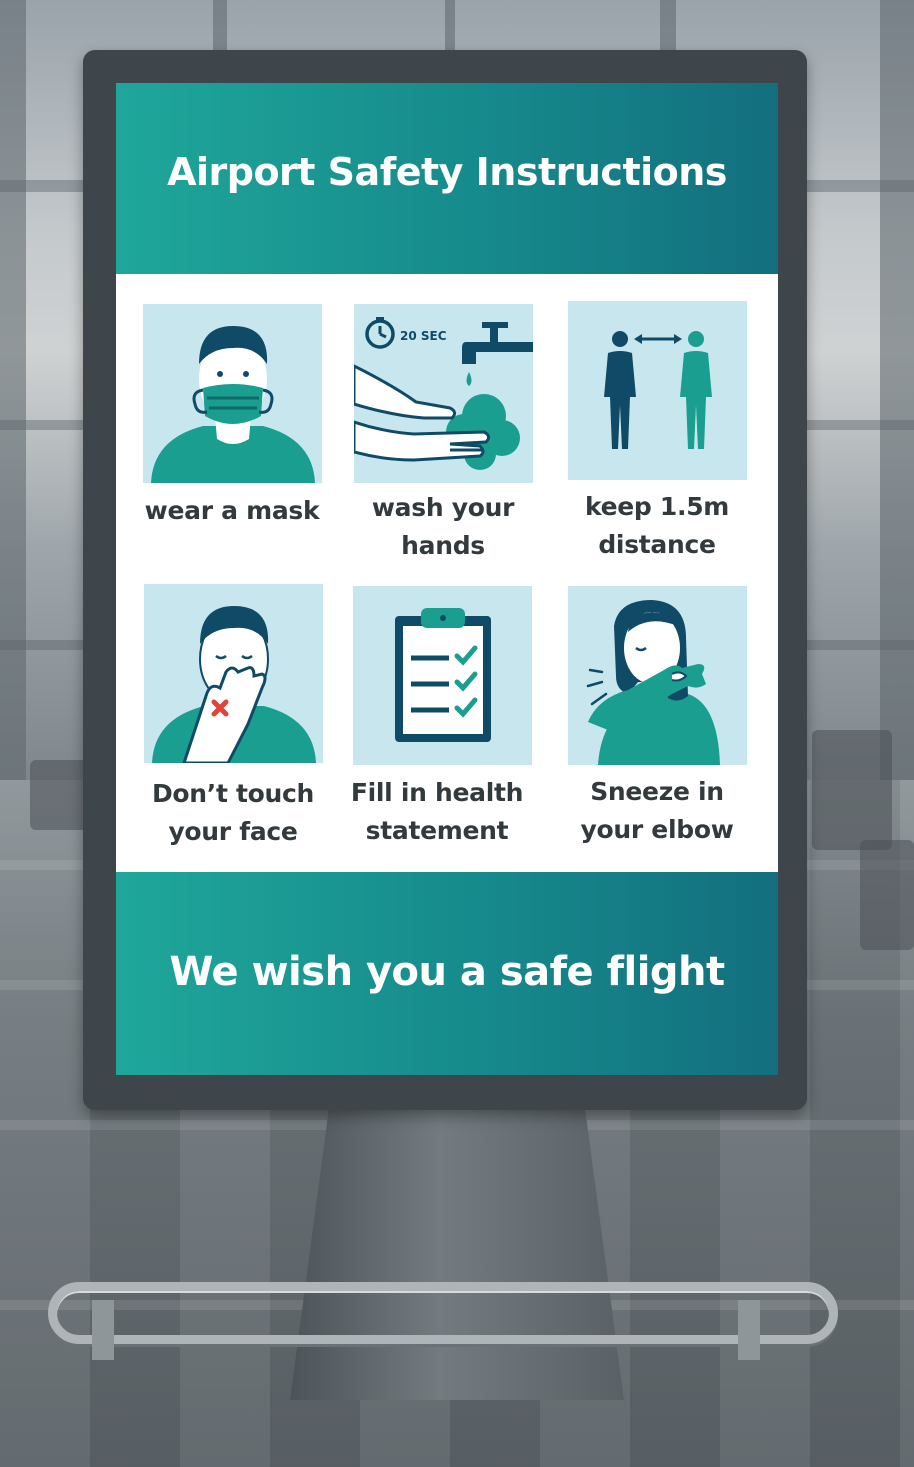 This screenshot has height=1467, width=914. I want to click on hand-washing-icon: 20 SEC, so click(443, 393).